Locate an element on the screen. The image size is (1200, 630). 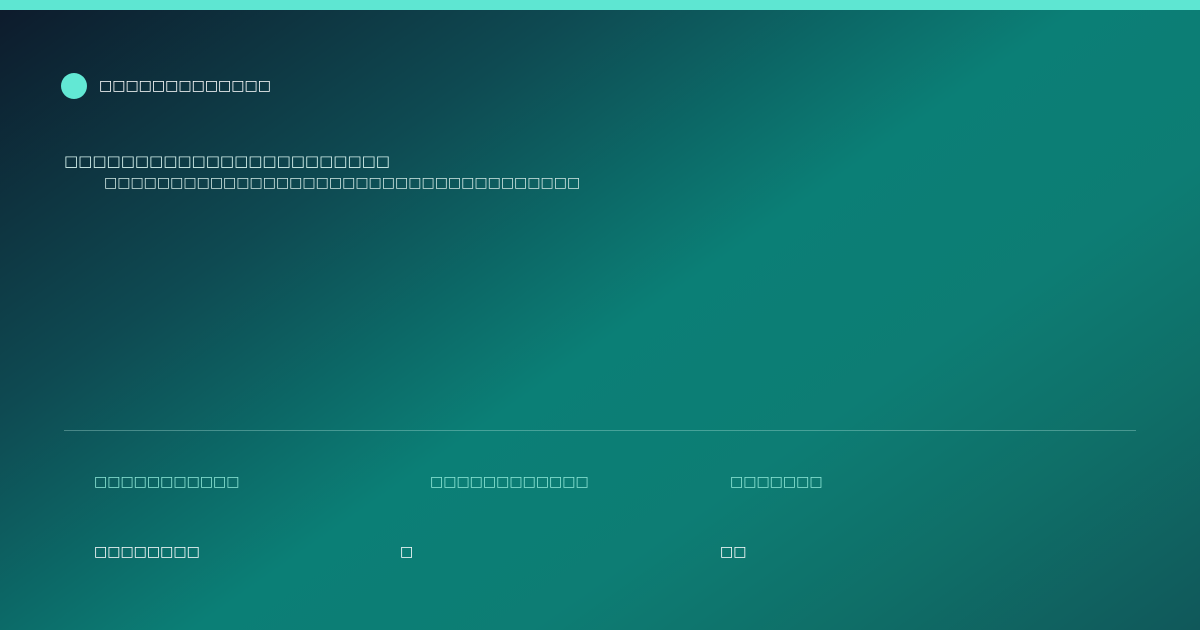
brand-logo-icon is located at coordinates (74, 86).